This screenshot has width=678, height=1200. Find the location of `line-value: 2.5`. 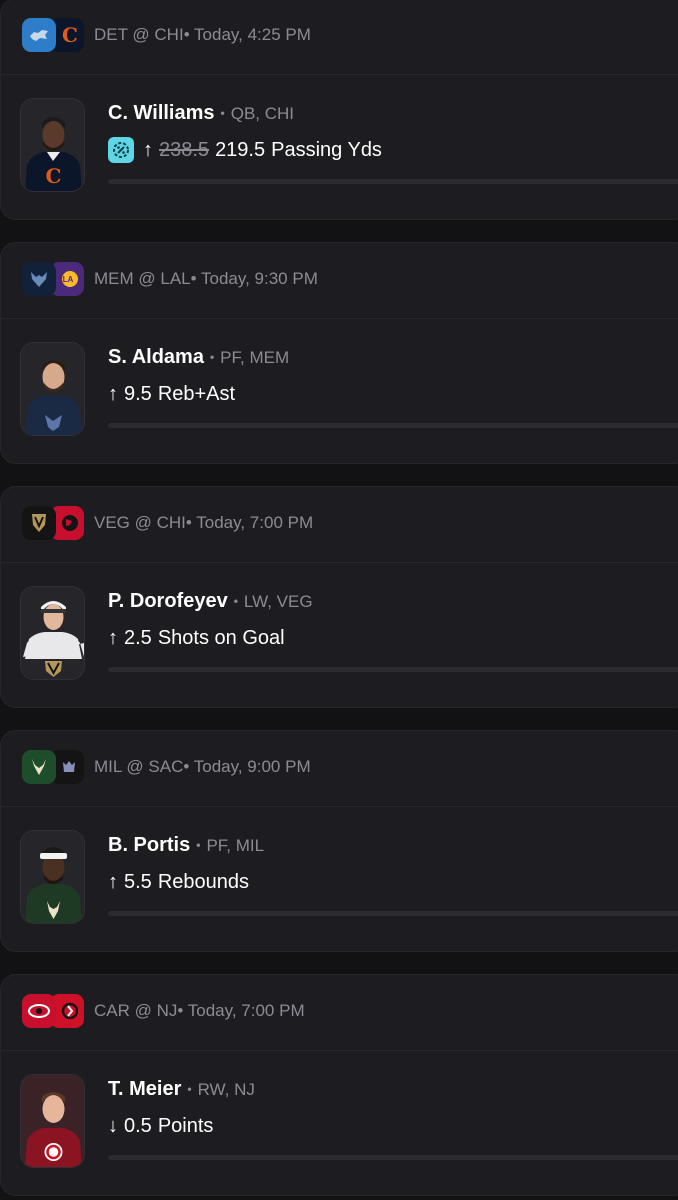

line-value: 2.5 is located at coordinates (138, 637).